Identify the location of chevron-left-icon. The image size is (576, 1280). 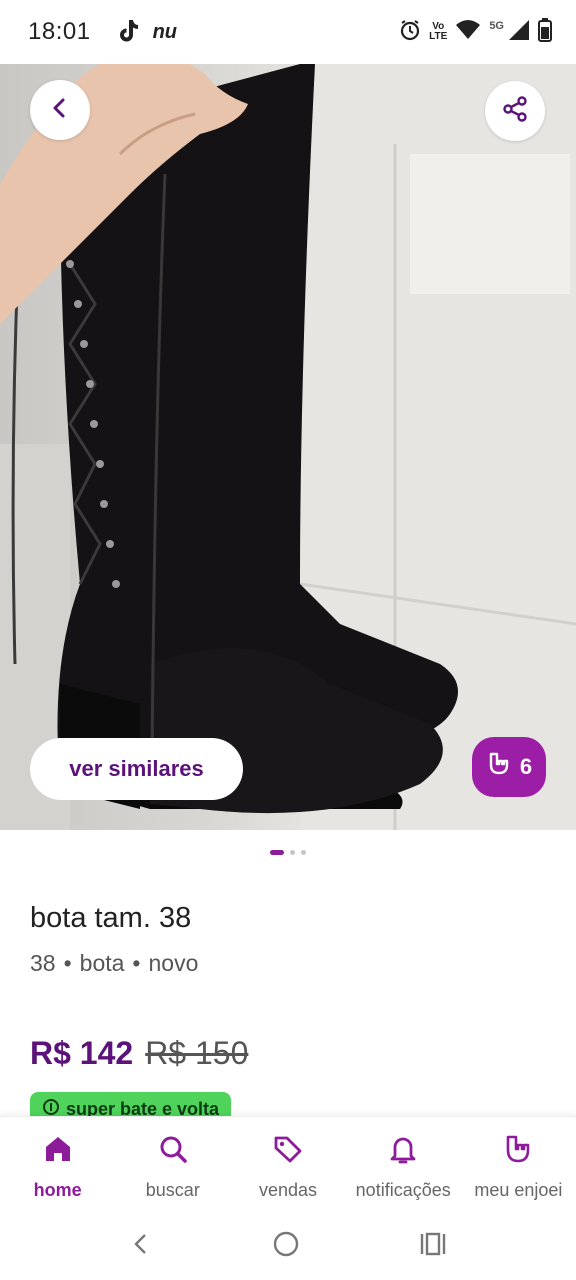
(60, 110).